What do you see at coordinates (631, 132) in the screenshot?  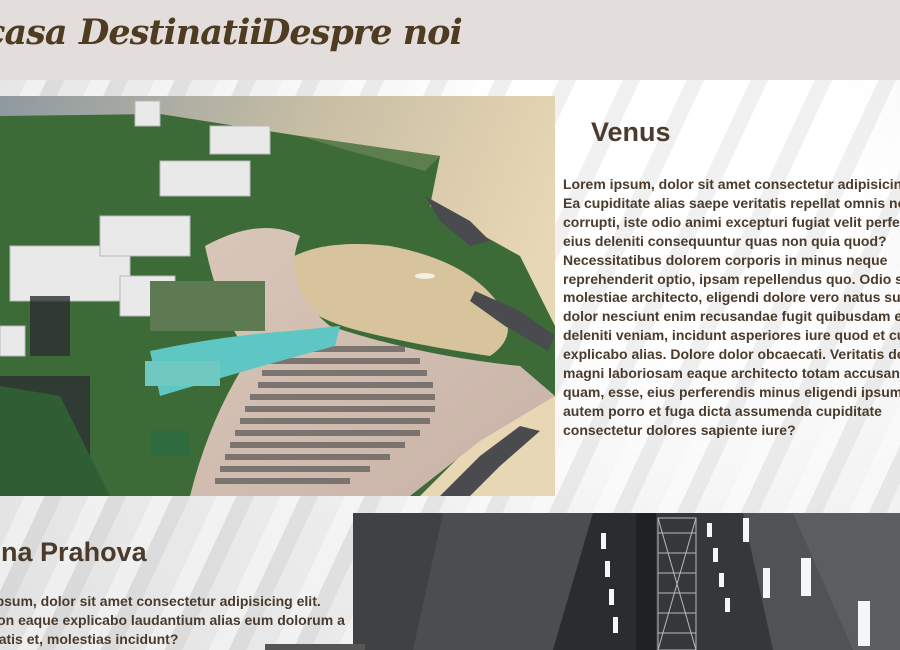 I see `venus-title: Venus` at bounding box center [631, 132].